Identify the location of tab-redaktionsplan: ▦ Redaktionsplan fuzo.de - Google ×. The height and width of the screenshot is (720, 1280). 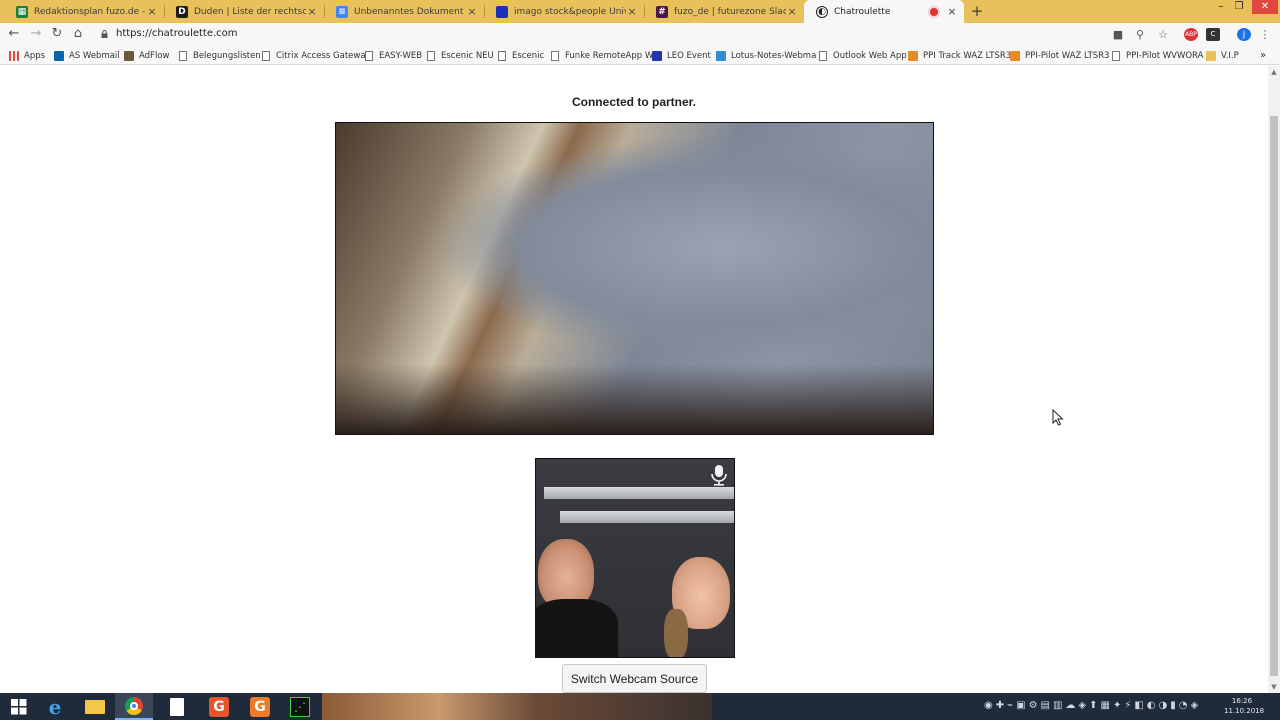
(84, 11).